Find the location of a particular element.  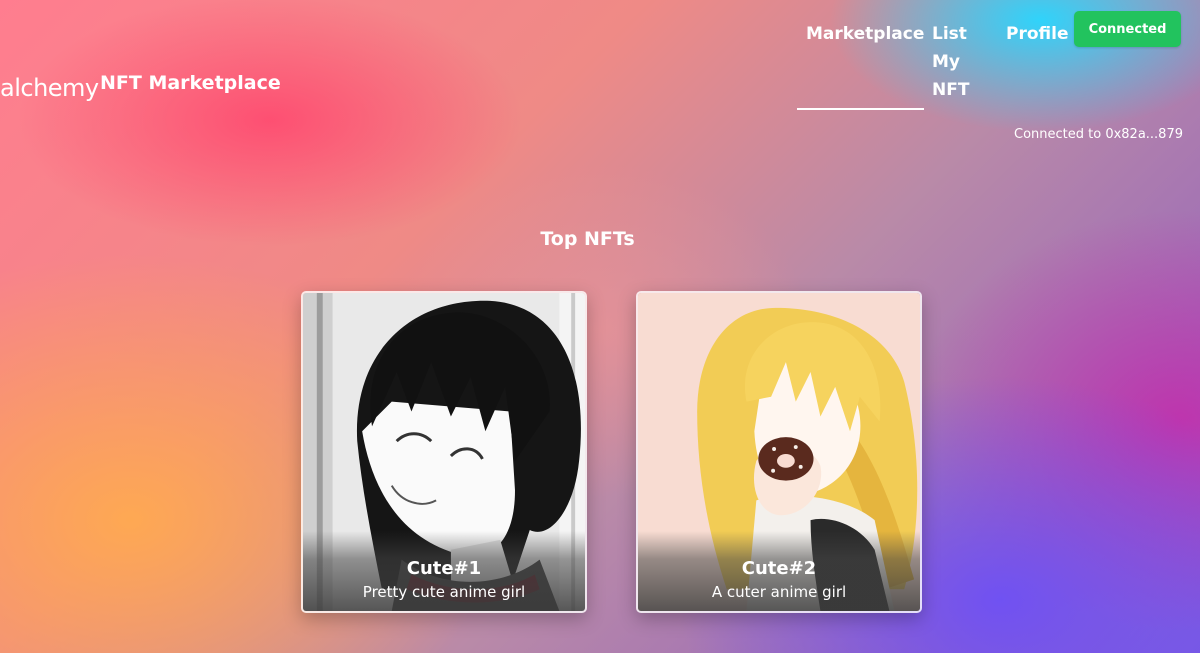

nav-profile: Profile is located at coordinates (1037, 34).